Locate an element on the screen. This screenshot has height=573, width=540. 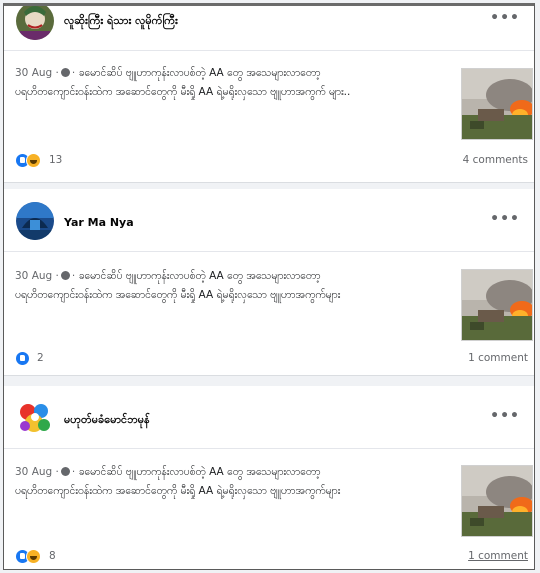
reaction-count: 2 is located at coordinates (40, 358).